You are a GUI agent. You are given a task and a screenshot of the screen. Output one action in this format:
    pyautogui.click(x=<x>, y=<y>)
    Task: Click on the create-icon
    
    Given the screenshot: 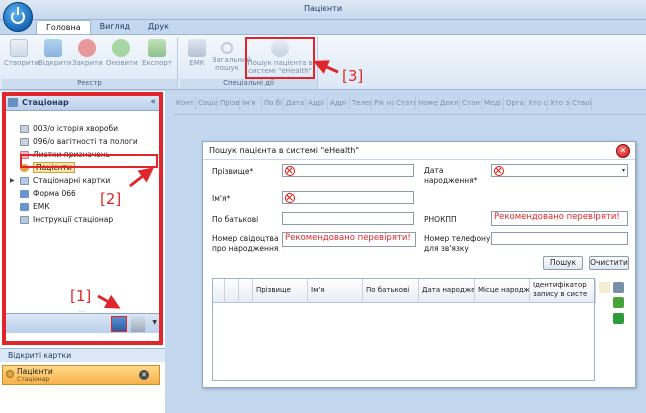 What is the action you would take?
    pyautogui.click(x=19, y=48)
    